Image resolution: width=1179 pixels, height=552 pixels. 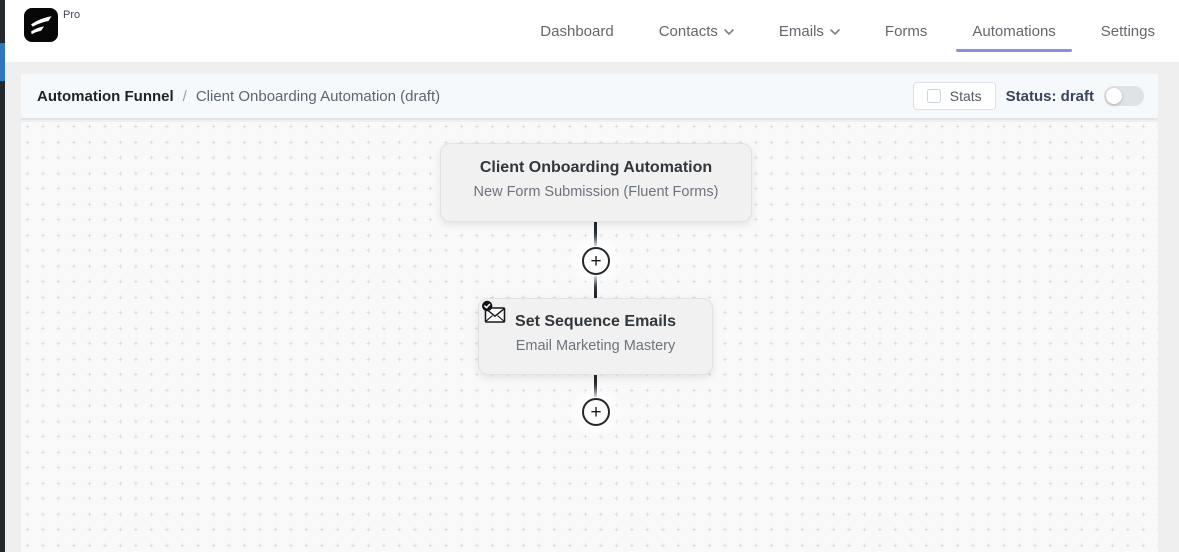 I want to click on fluentcrm-logo, so click(x=41, y=25).